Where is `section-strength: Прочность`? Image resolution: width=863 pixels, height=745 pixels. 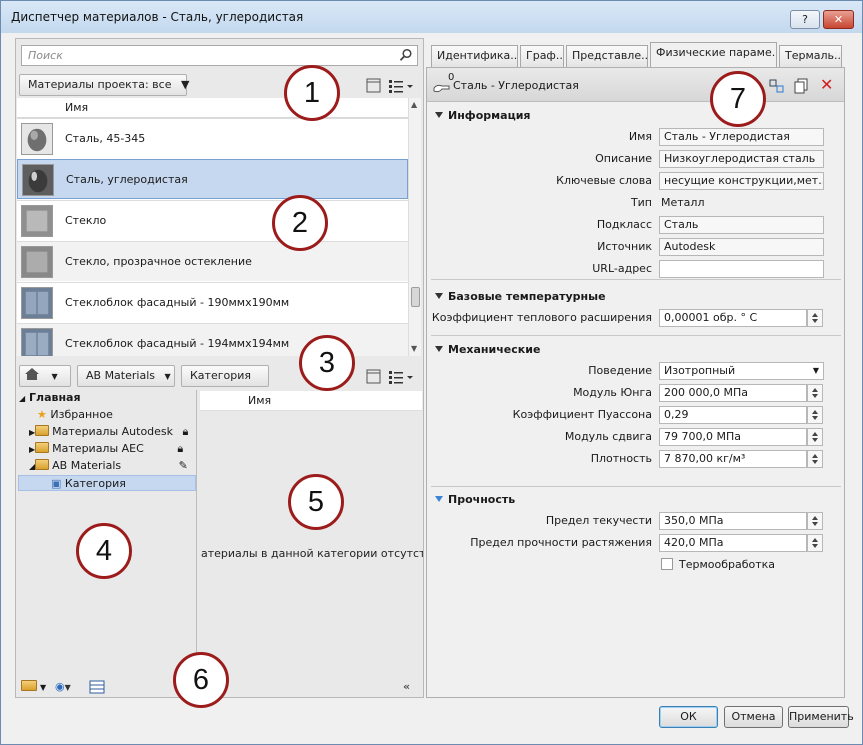 section-strength: Прочность is located at coordinates (475, 499).